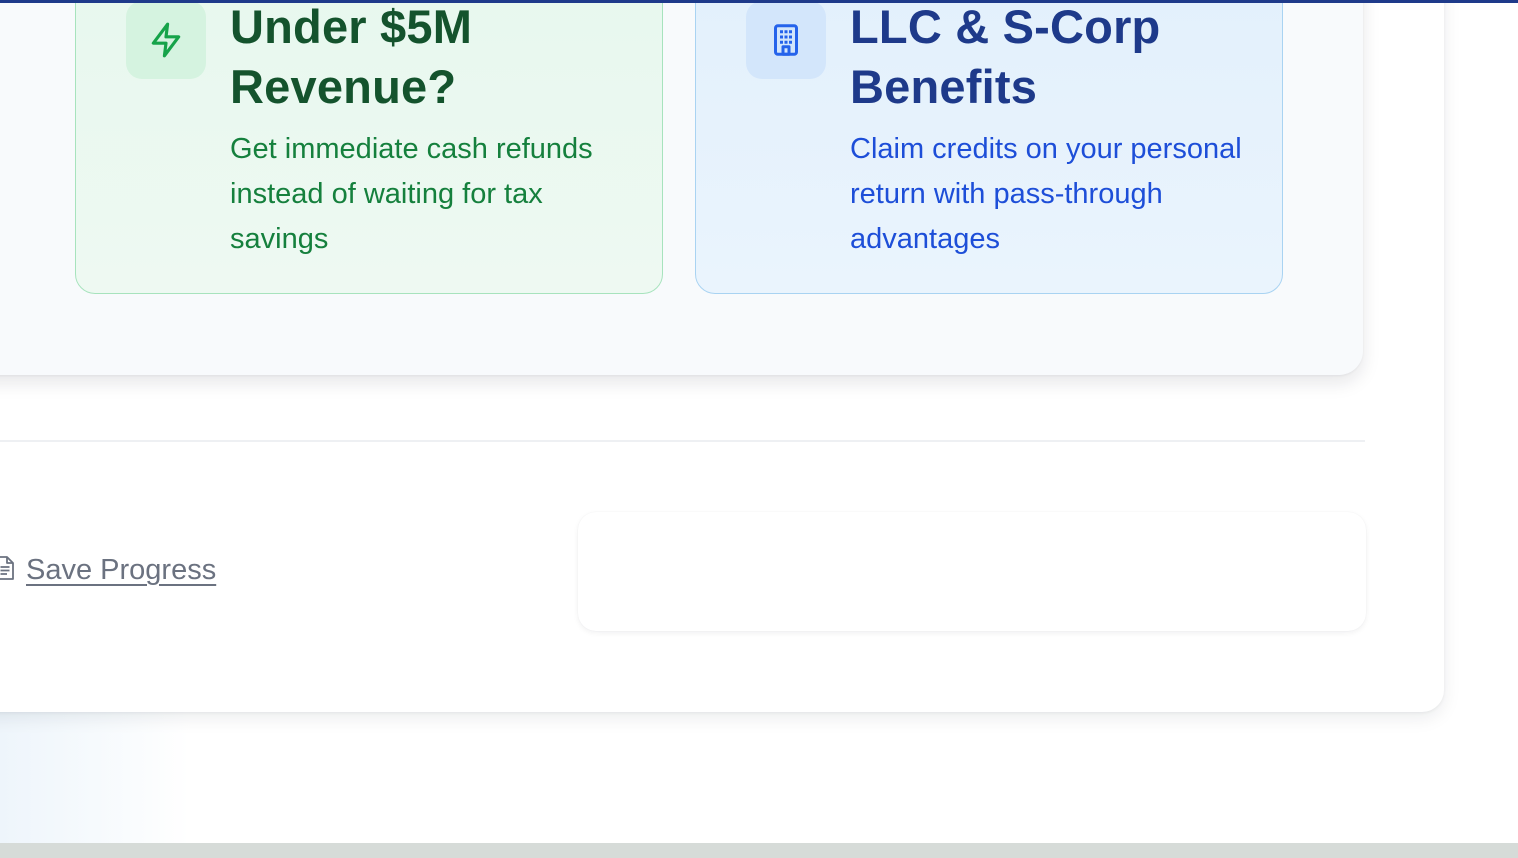  I want to click on save-progress-label: Save Progress, so click(121, 569).